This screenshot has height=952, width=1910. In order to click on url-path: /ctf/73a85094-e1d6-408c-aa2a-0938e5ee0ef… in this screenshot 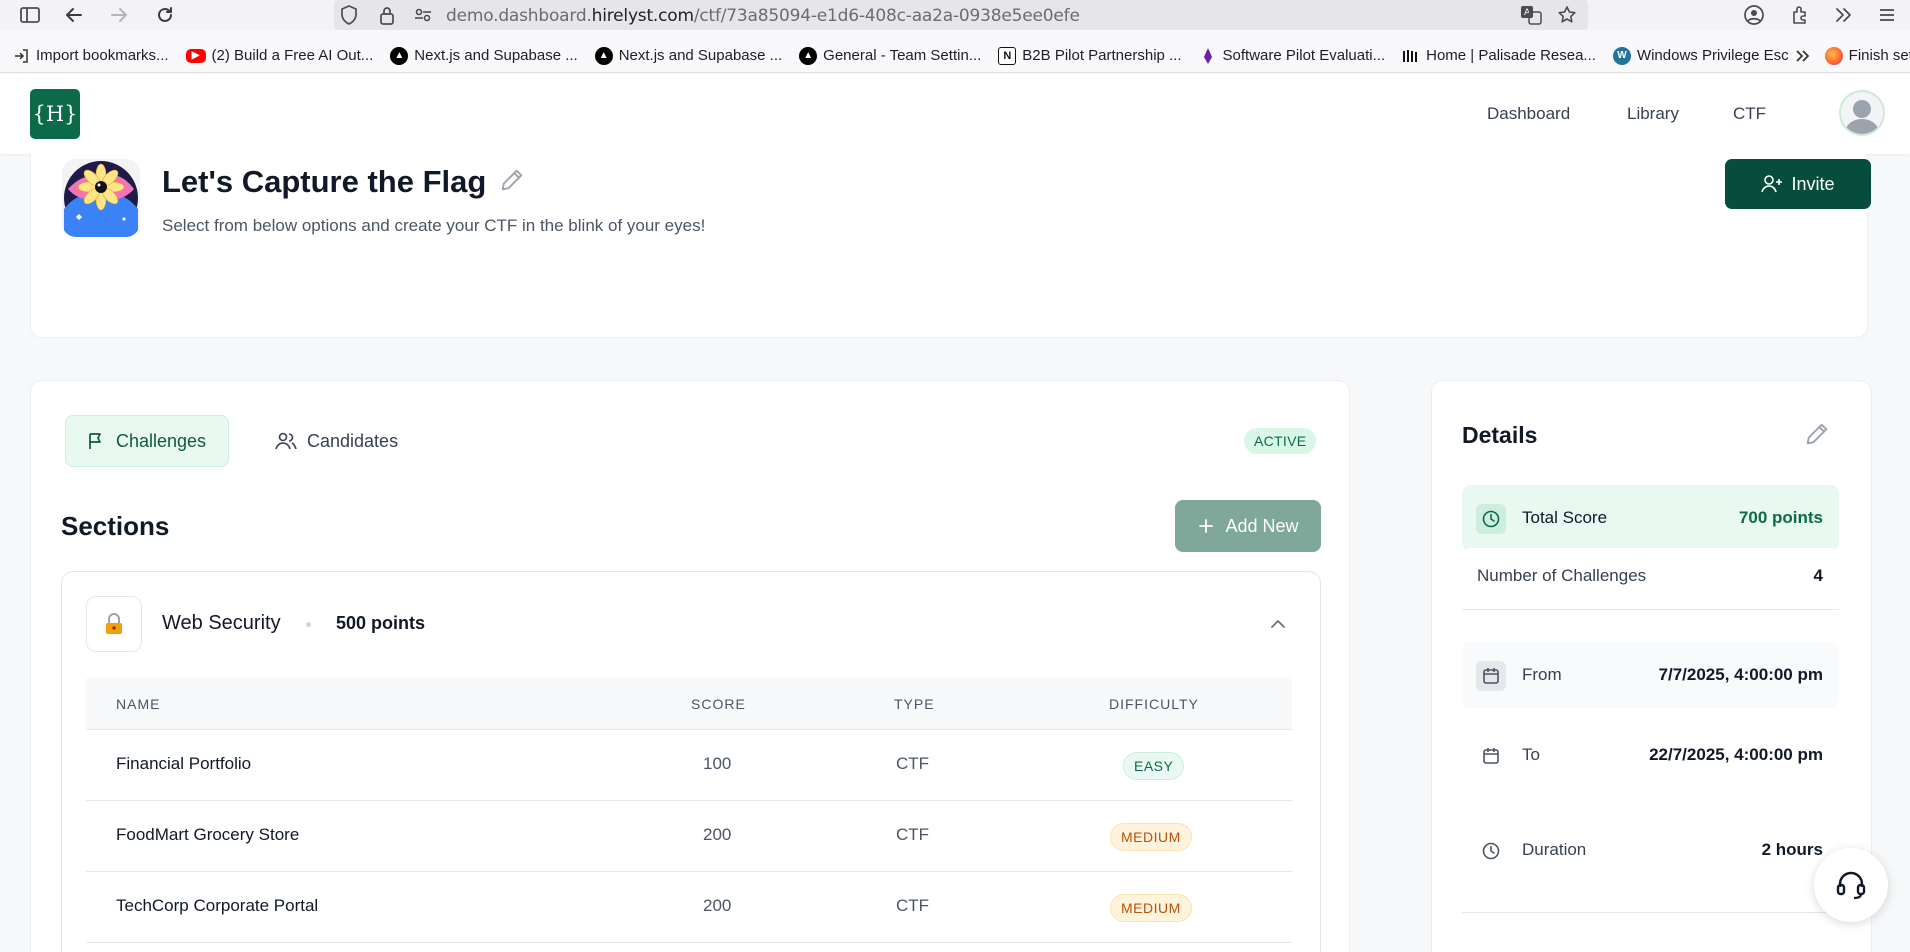, I will do `click(886, 16)`.